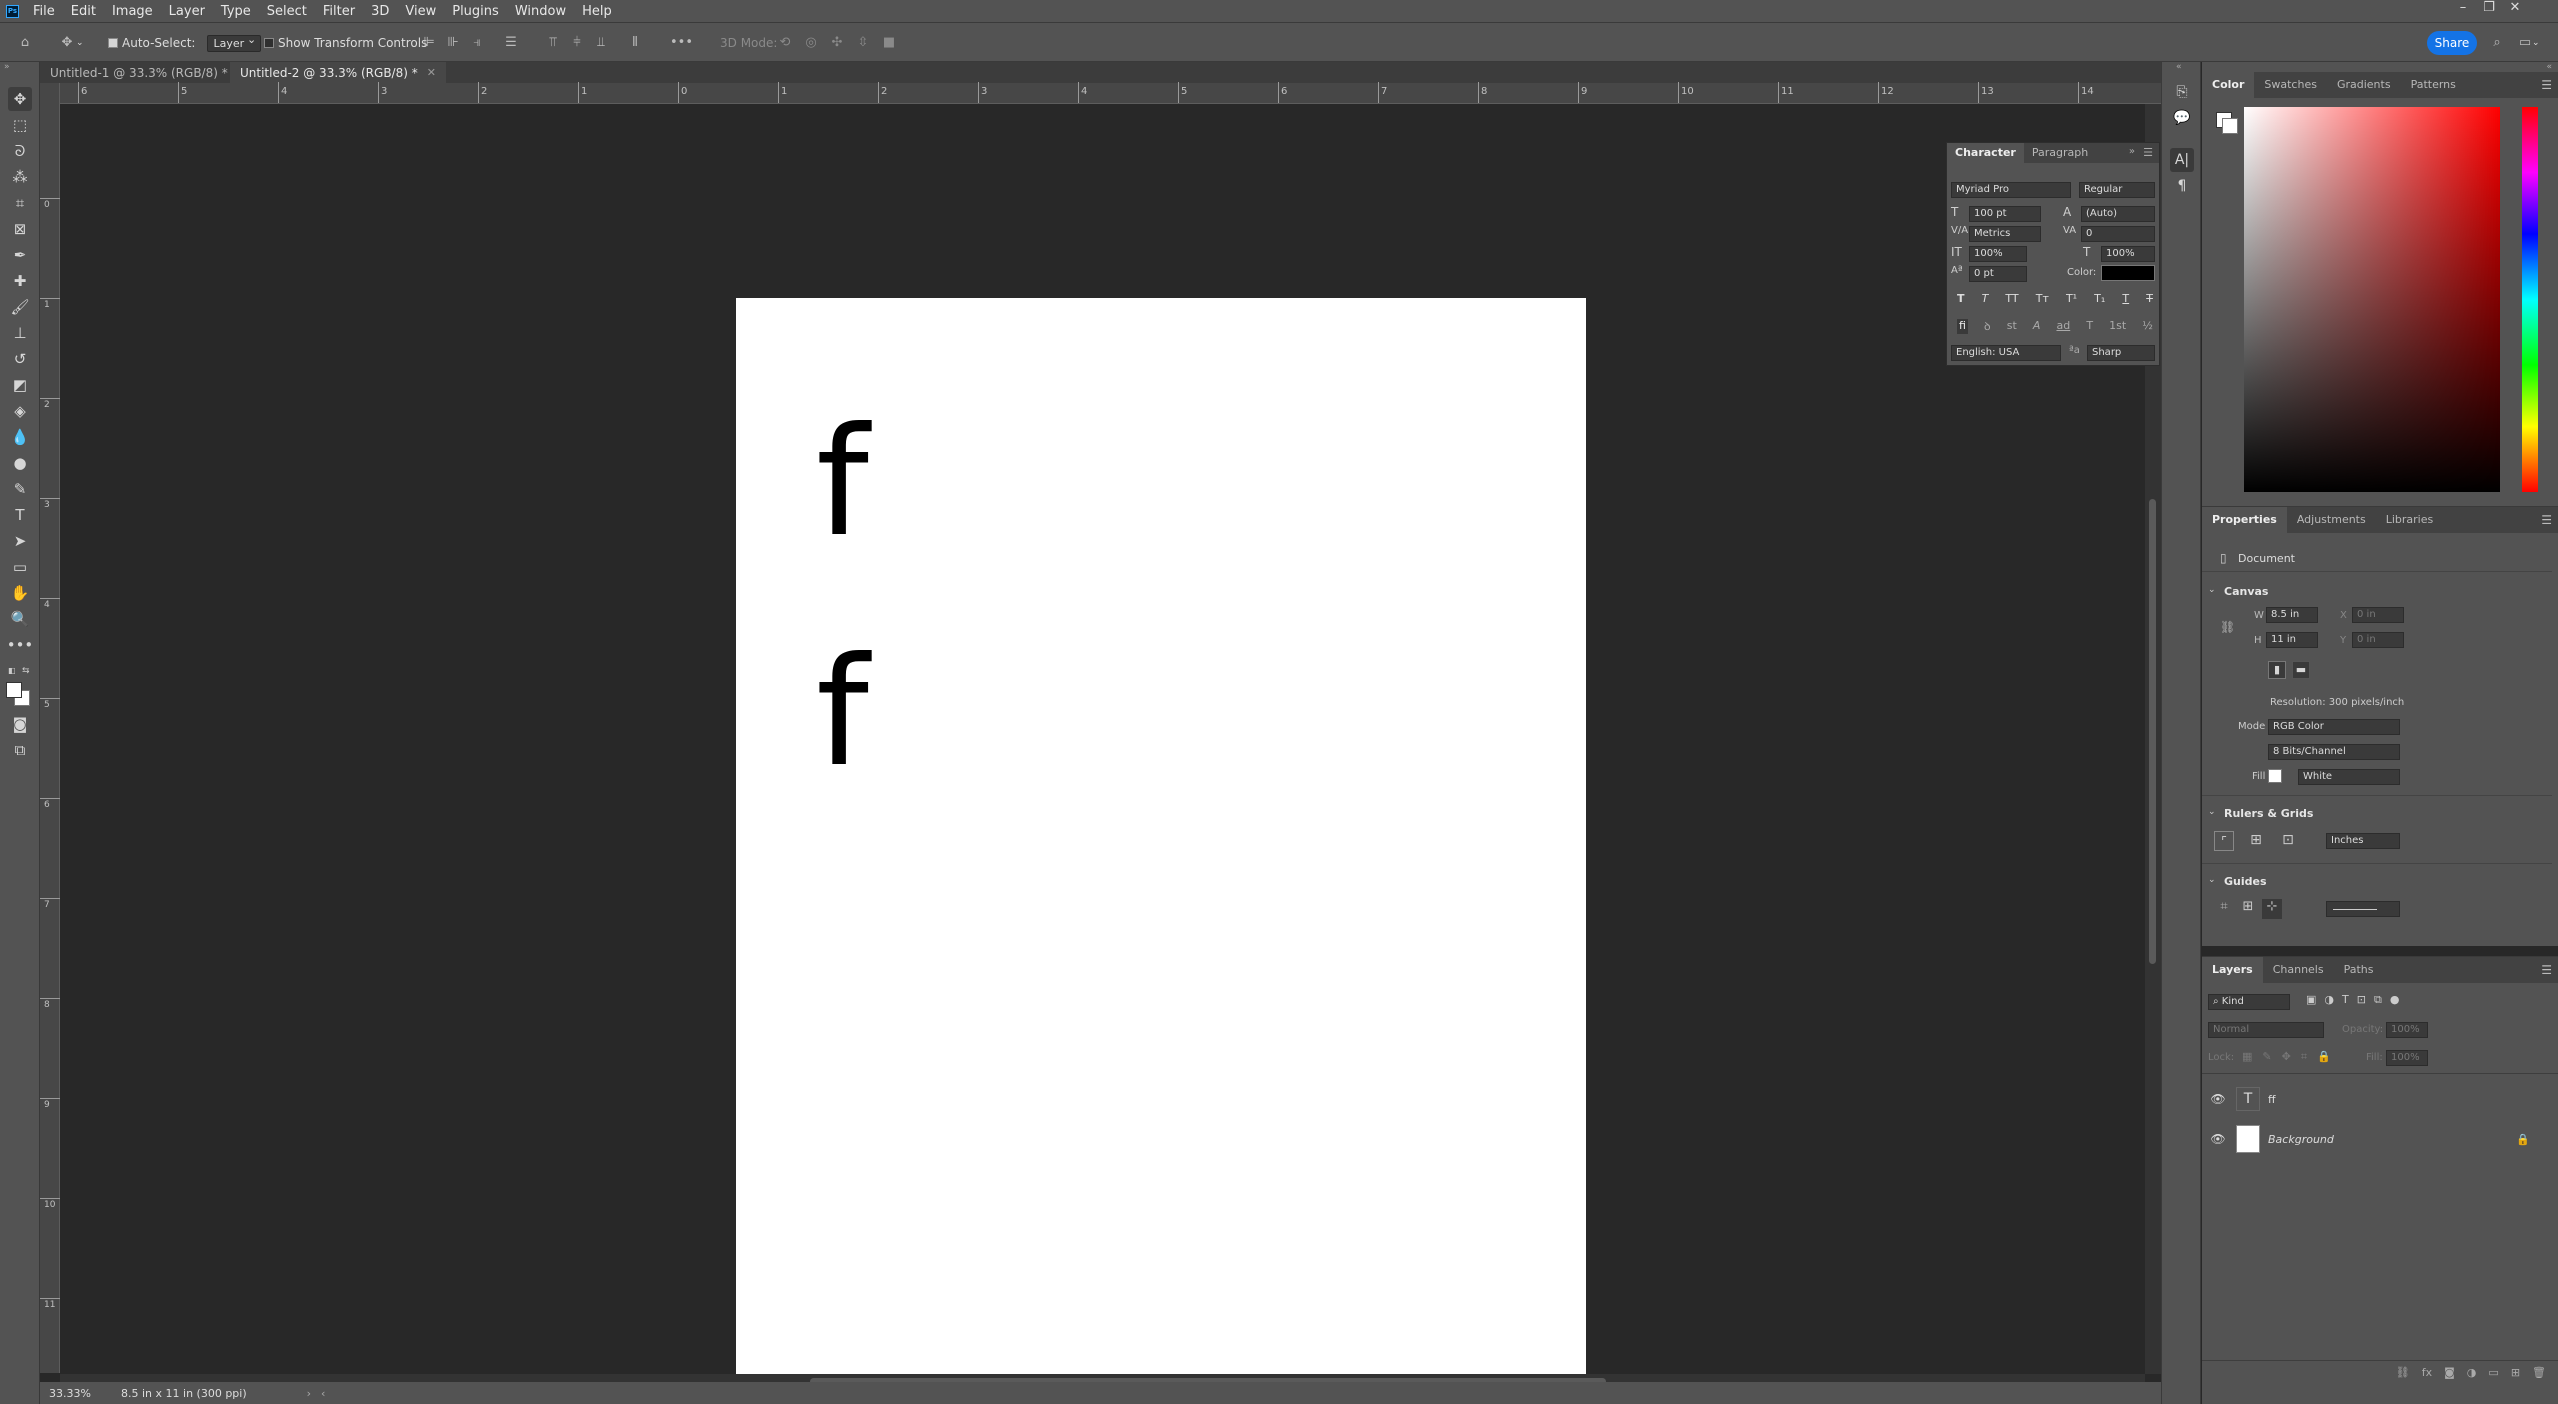  I want to click on guide-color-select, so click(2363, 909).